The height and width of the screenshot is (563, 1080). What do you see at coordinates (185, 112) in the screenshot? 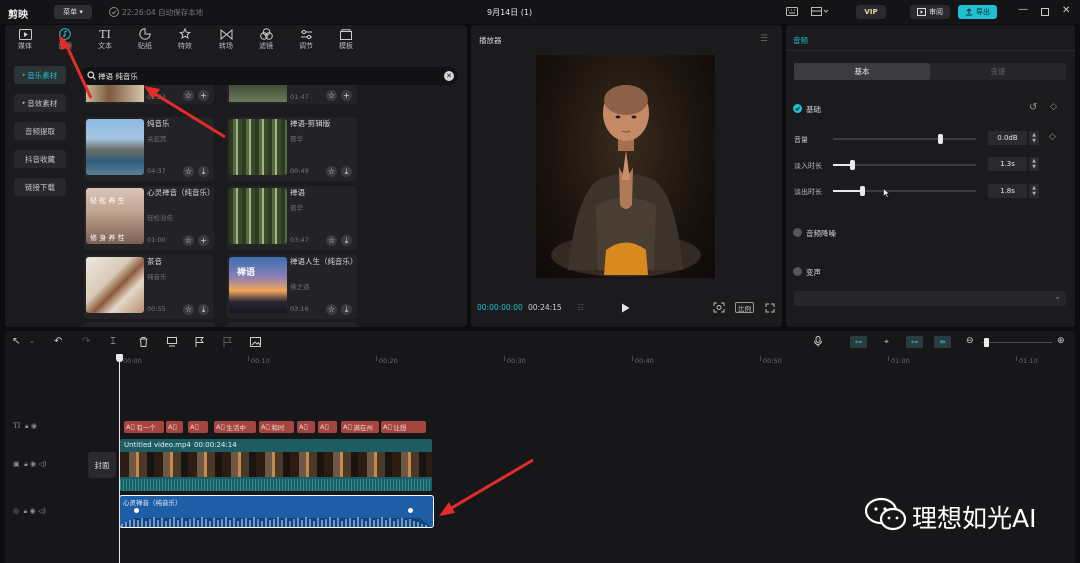
I see `arrow-to-search` at bounding box center [185, 112].